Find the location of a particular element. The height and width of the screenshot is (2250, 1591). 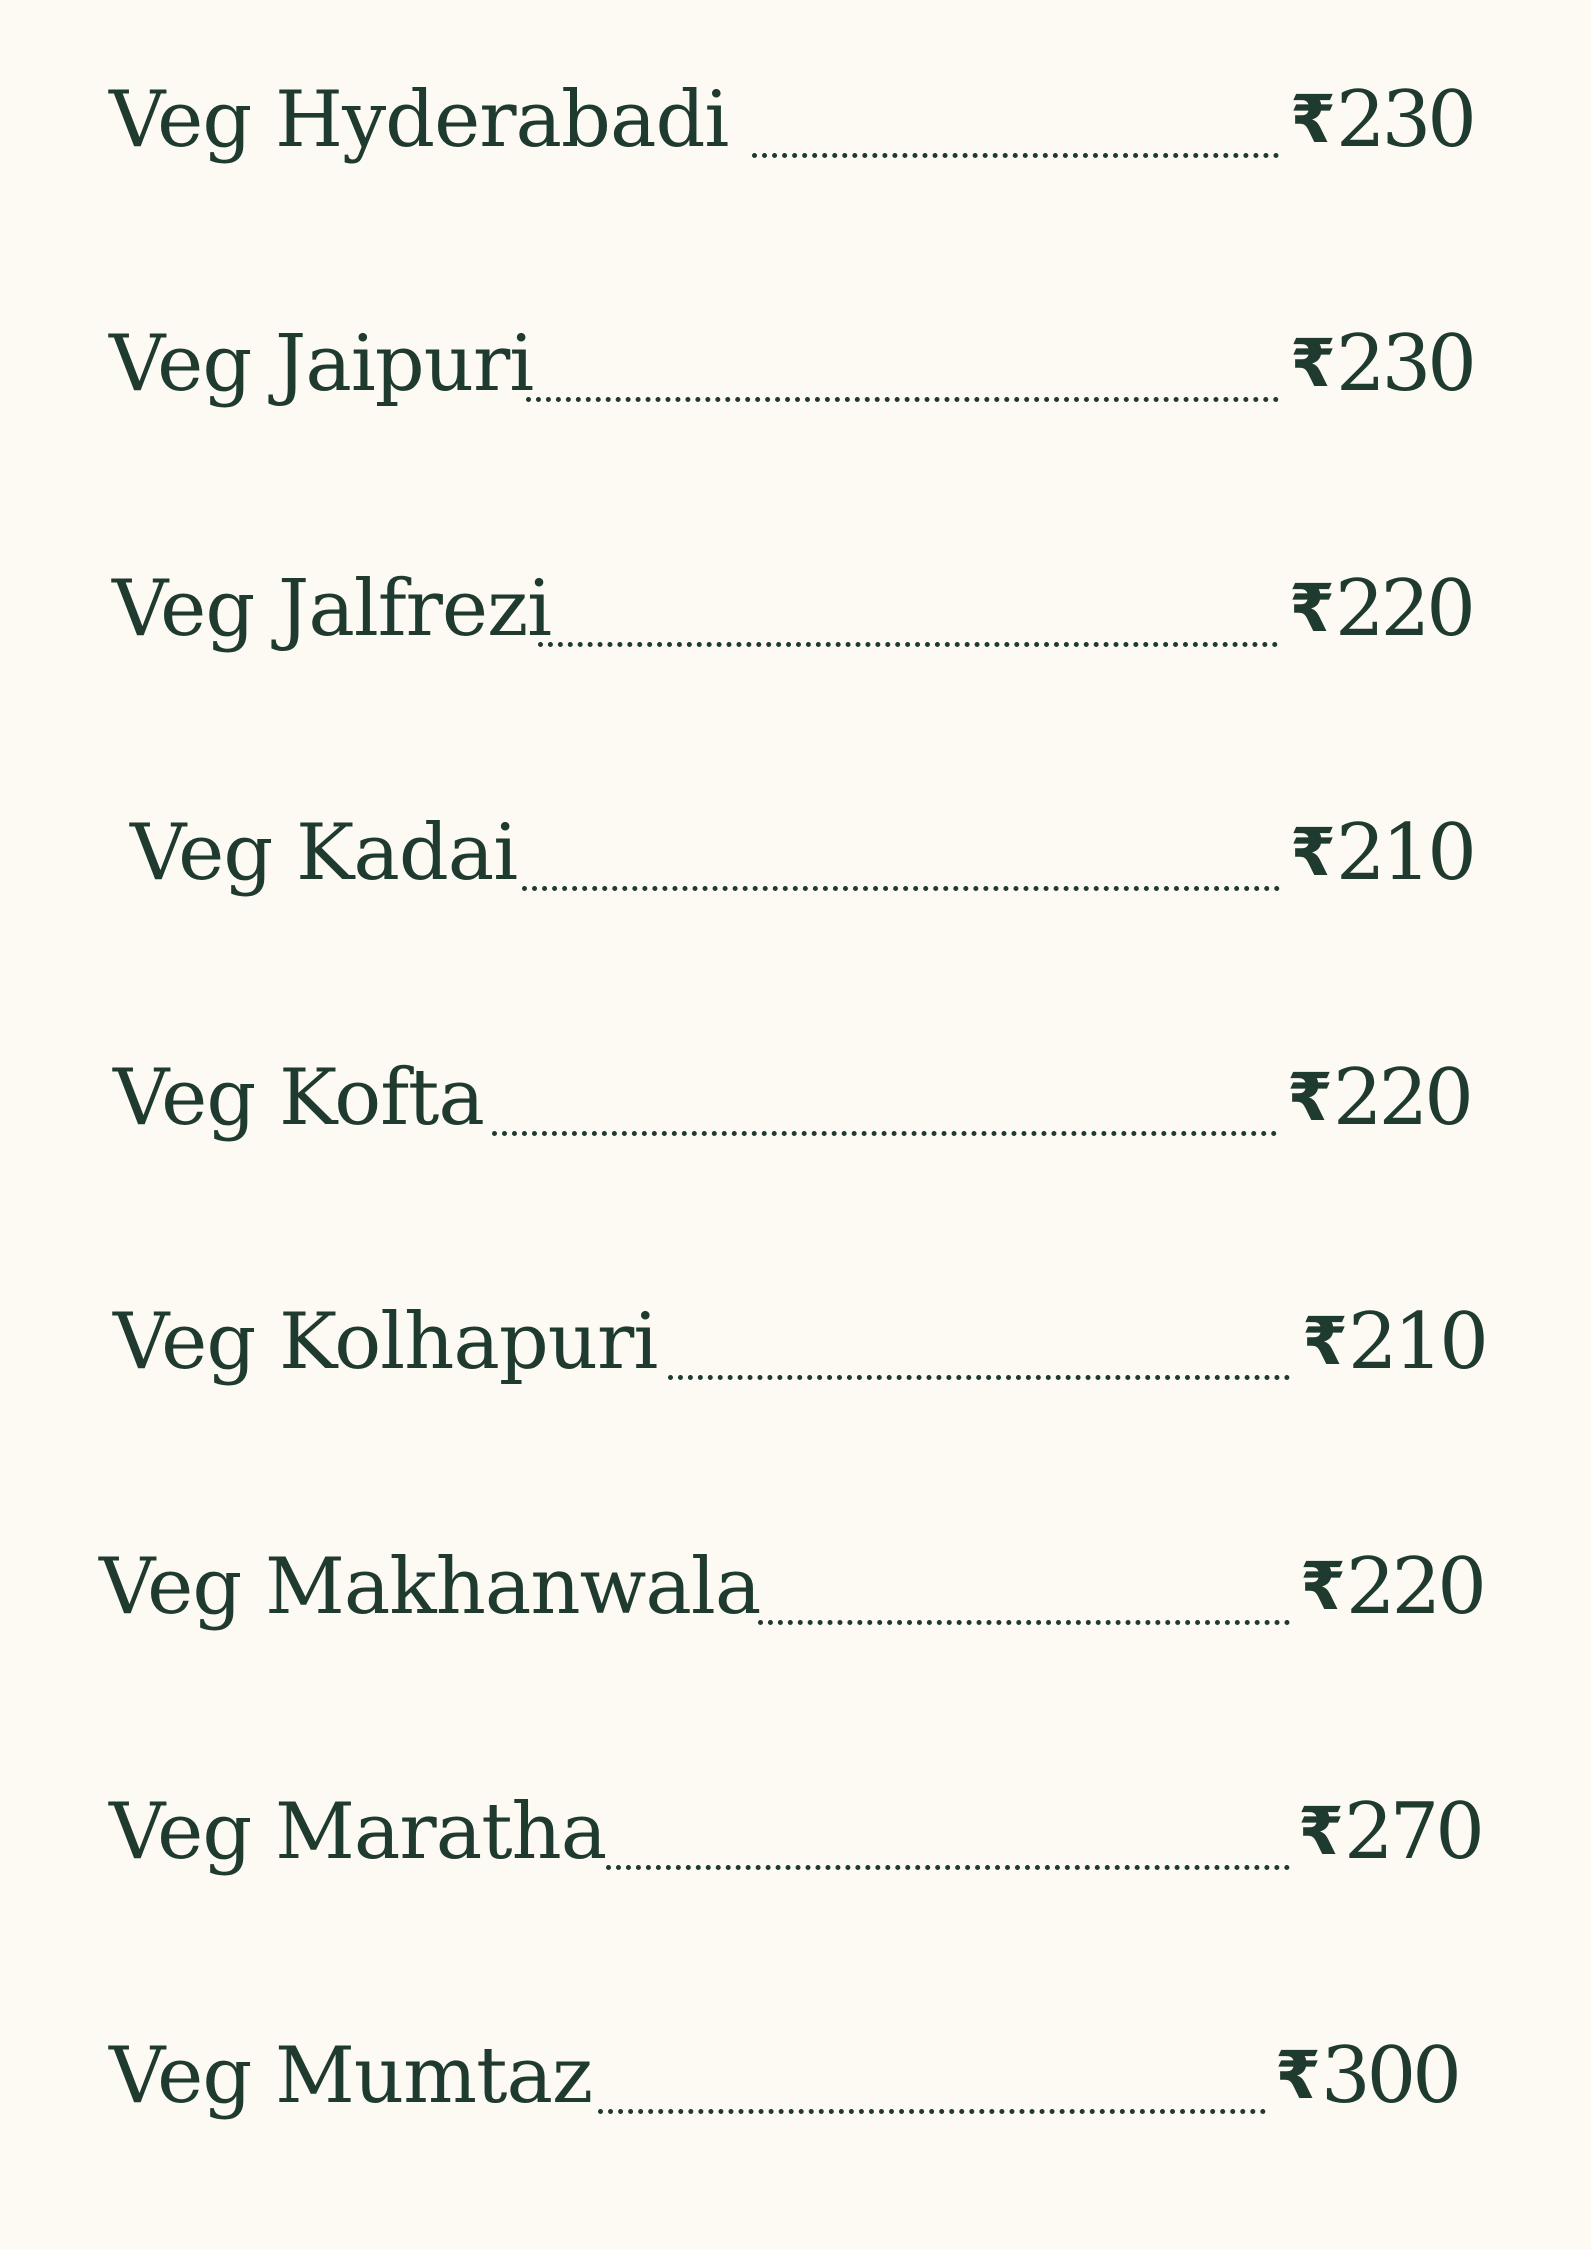

menu-item: Veg Maratha ₹270 is located at coordinates (795, 1832).